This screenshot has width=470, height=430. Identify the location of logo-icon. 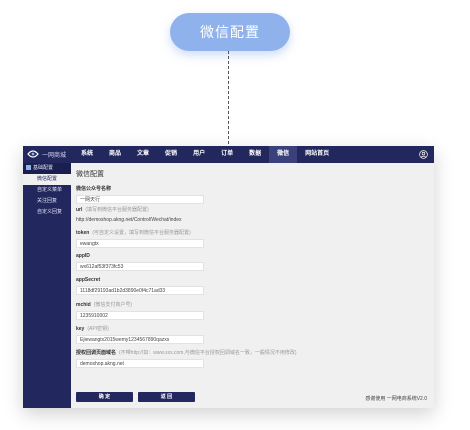
(33, 154).